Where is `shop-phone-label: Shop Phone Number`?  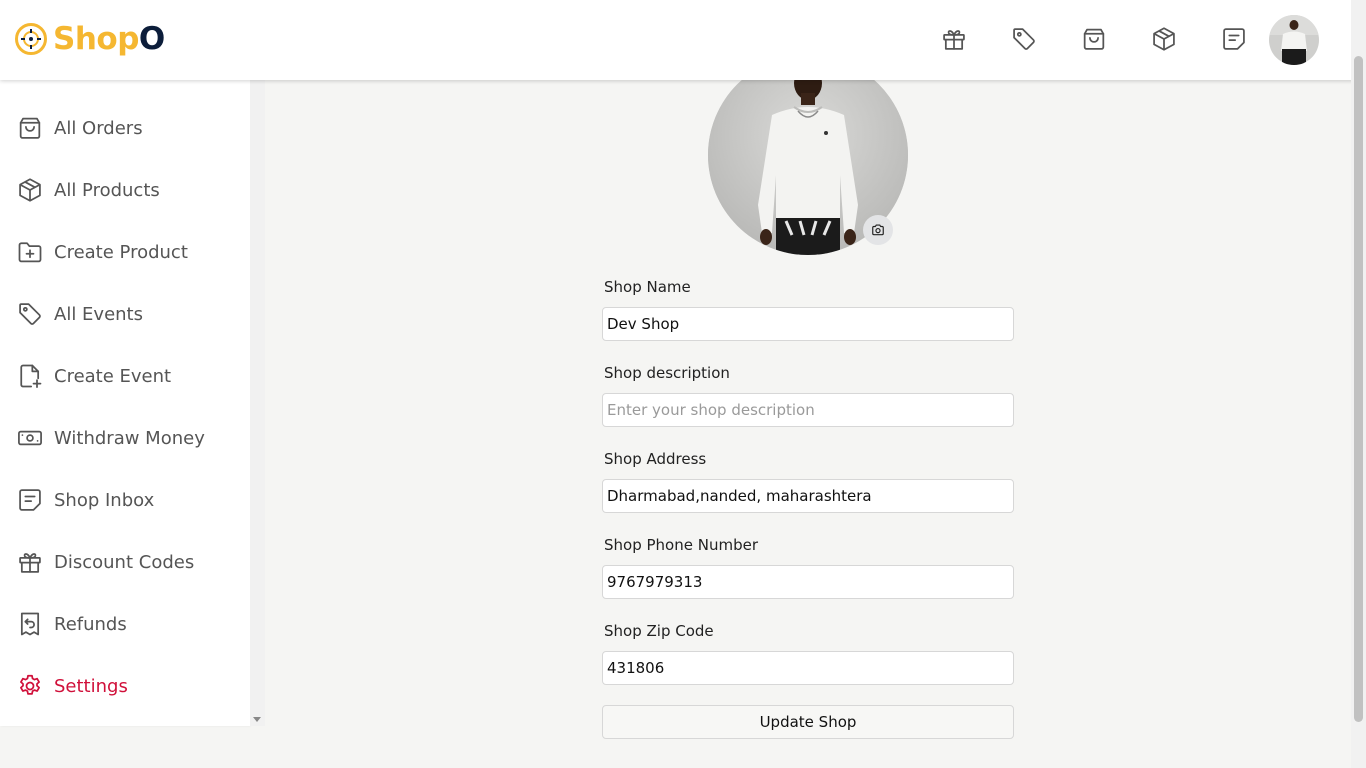
shop-phone-label: Shop Phone Number is located at coordinates (681, 545).